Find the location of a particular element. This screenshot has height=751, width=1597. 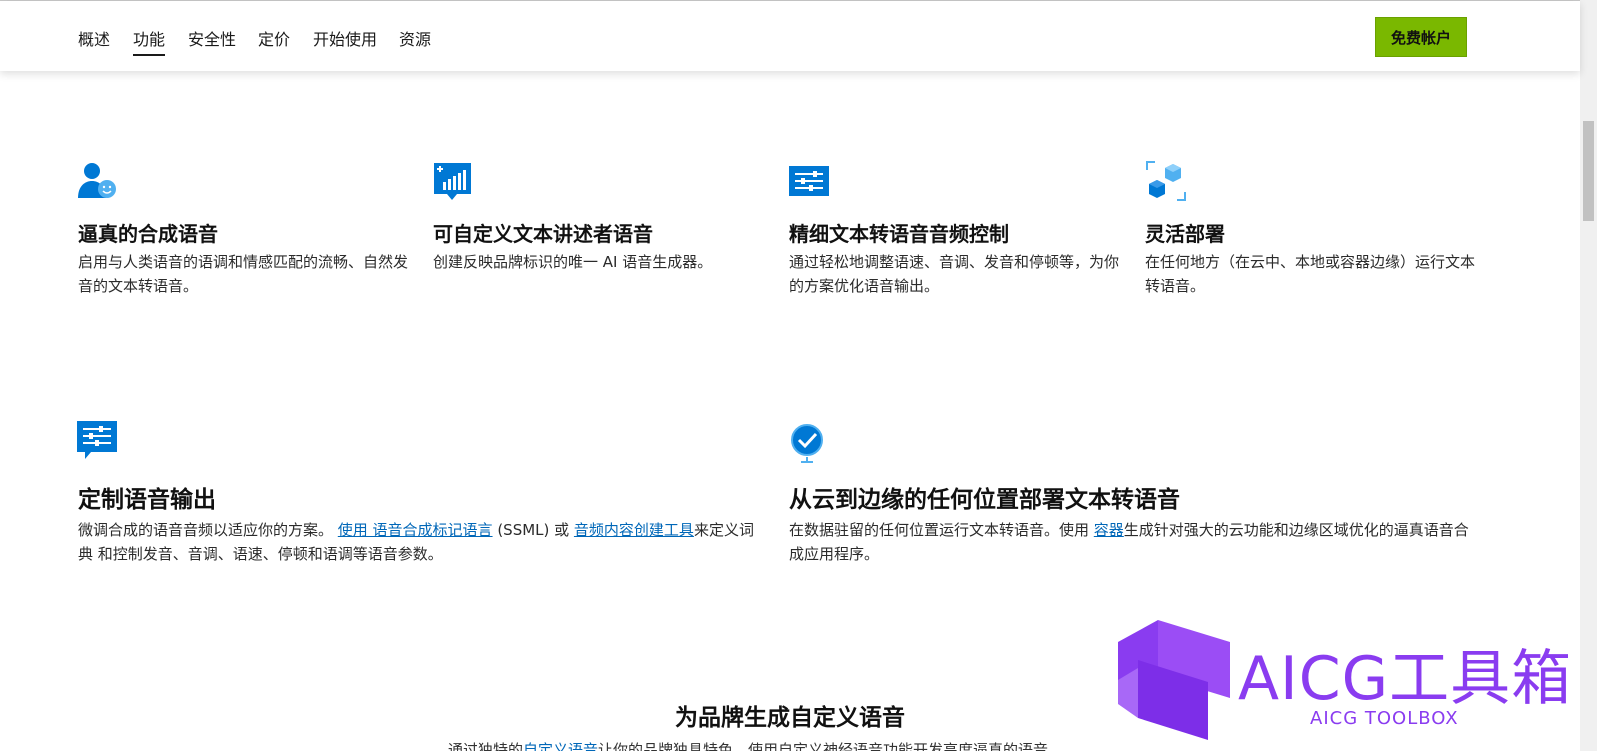

custom-voice-link: 自定义语音 is located at coordinates (560, 746).